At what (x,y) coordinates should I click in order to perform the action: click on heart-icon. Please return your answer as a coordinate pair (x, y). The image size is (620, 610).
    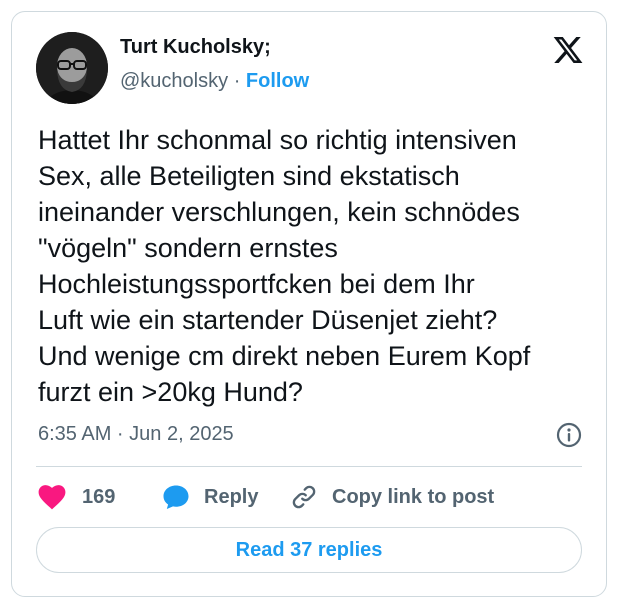
    Looking at the image, I should click on (52, 497).